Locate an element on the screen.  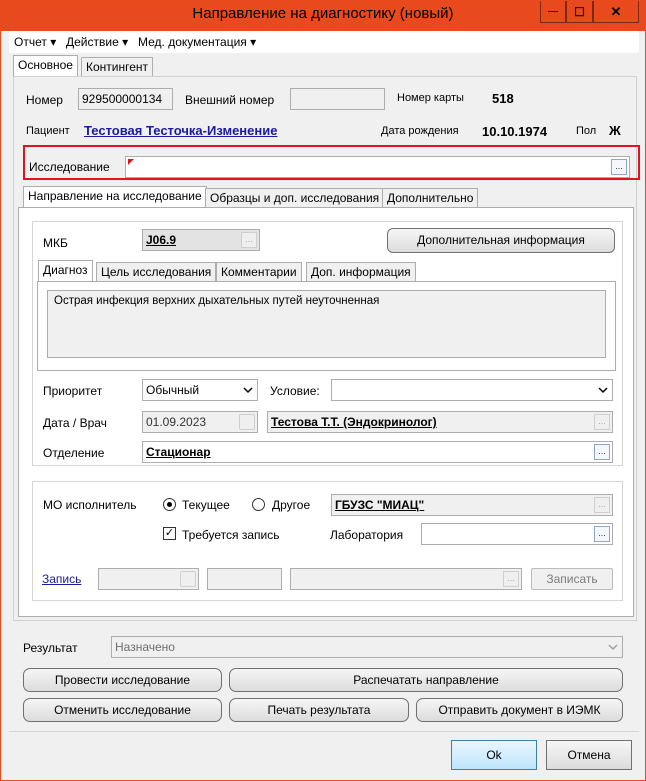
book-button: Записать is located at coordinates (572, 579).